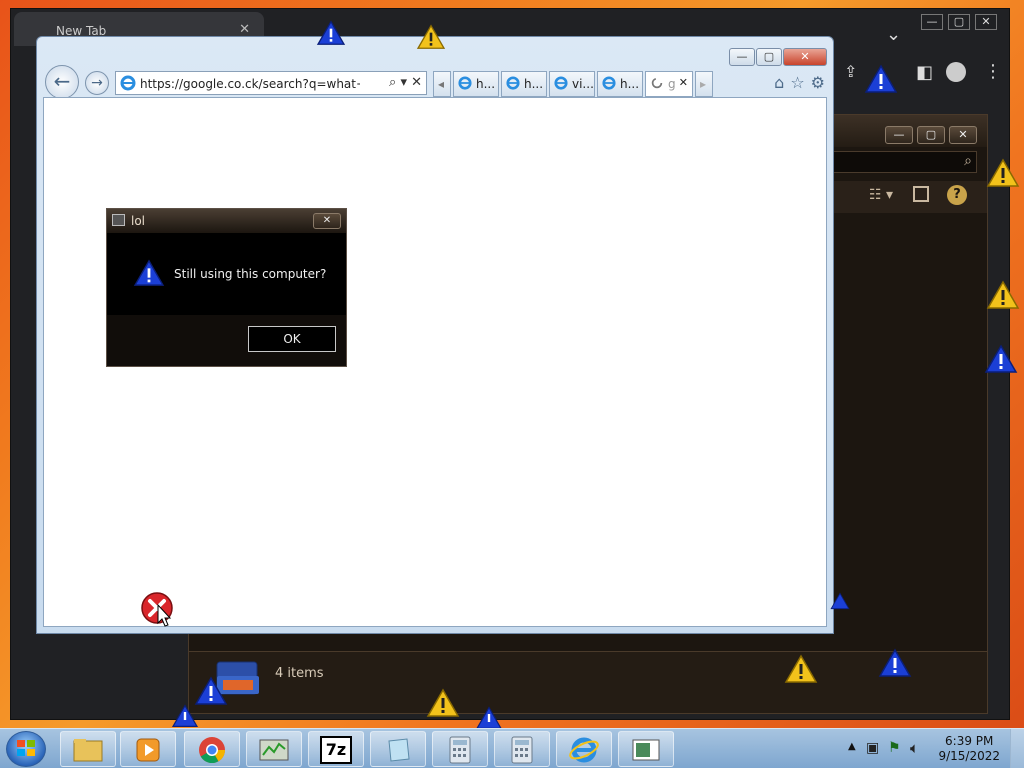  What do you see at coordinates (959, 22) in the screenshot?
I see `chrome-maximize-button: ▢` at bounding box center [959, 22].